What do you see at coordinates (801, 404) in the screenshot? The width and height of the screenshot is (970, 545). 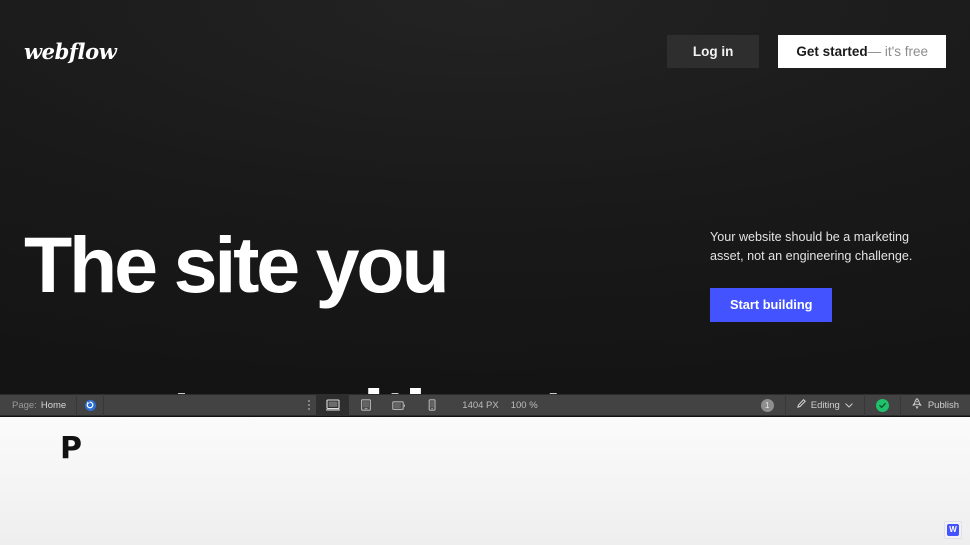 I see `pencil-icon` at bounding box center [801, 404].